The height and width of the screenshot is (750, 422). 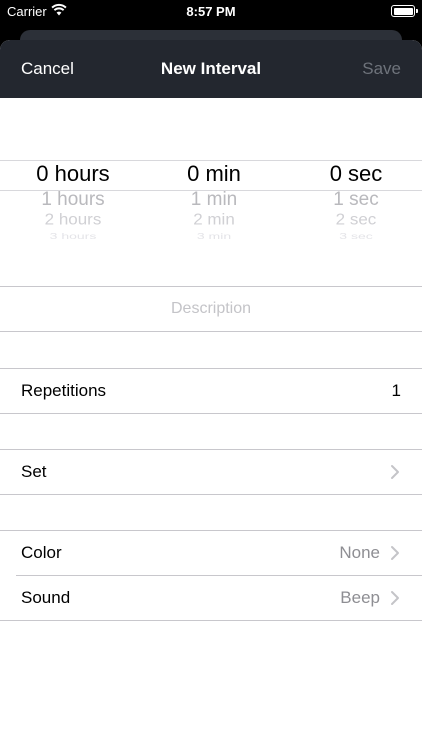 I want to click on hours-picker-column: 0 hours 1 hours 2 hours 3 hours, so click(x=73, y=192).